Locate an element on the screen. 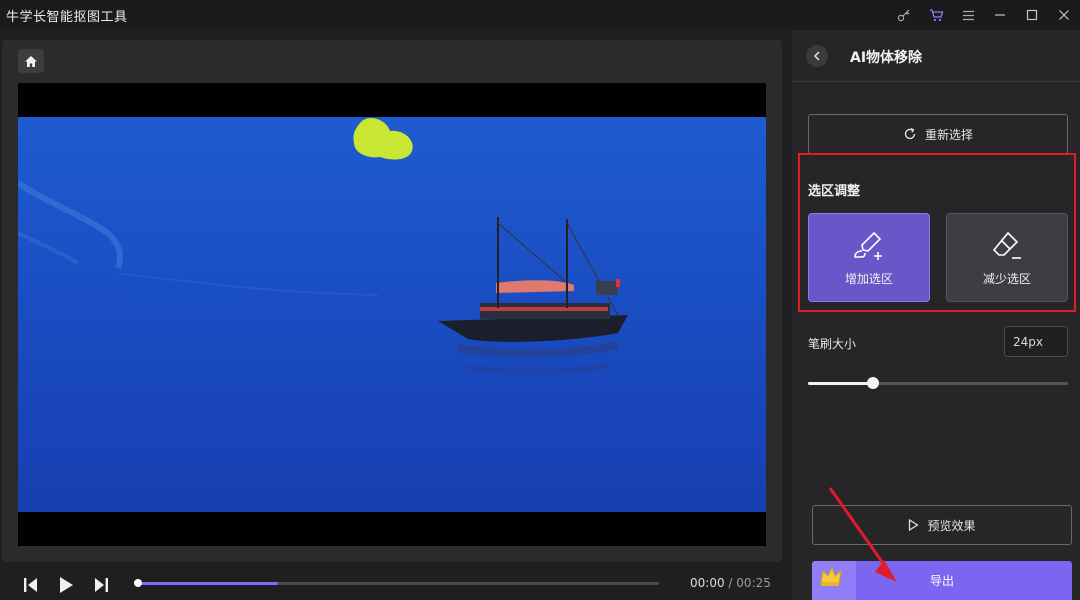 The image size is (1080, 600). preview-label: 预览效果 is located at coordinates (951, 525).